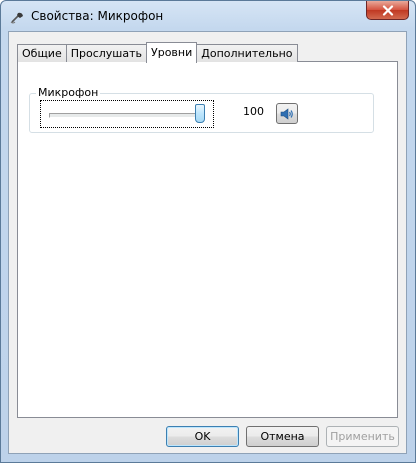  What do you see at coordinates (202, 436) in the screenshot?
I see `ok-button: OK` at bounding box center [202, 436].